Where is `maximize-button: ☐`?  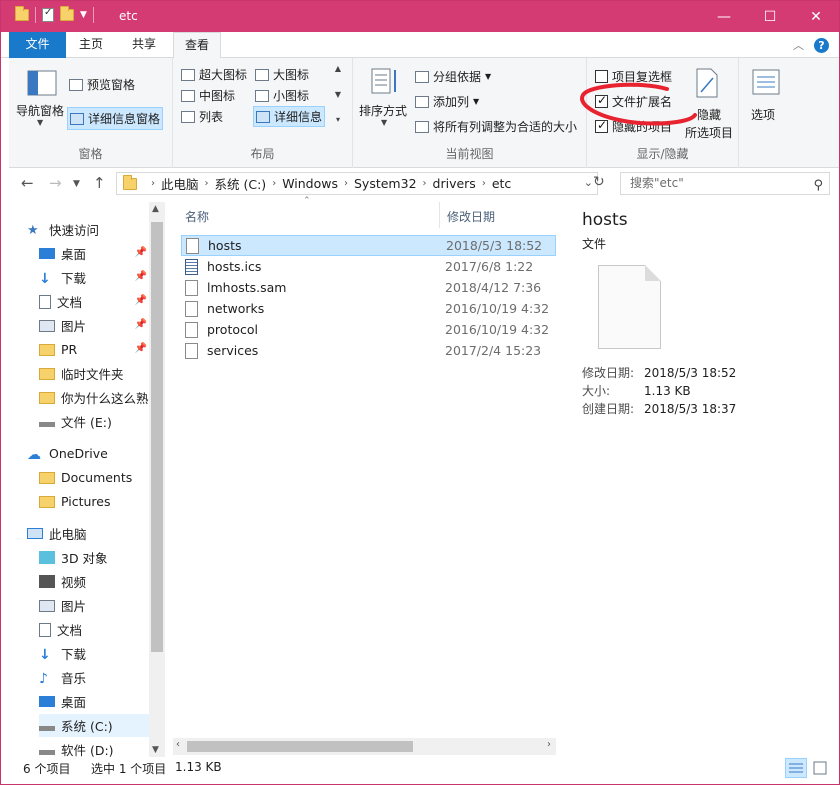 maximize-button: ☐ is located at coordinates (770, 16).